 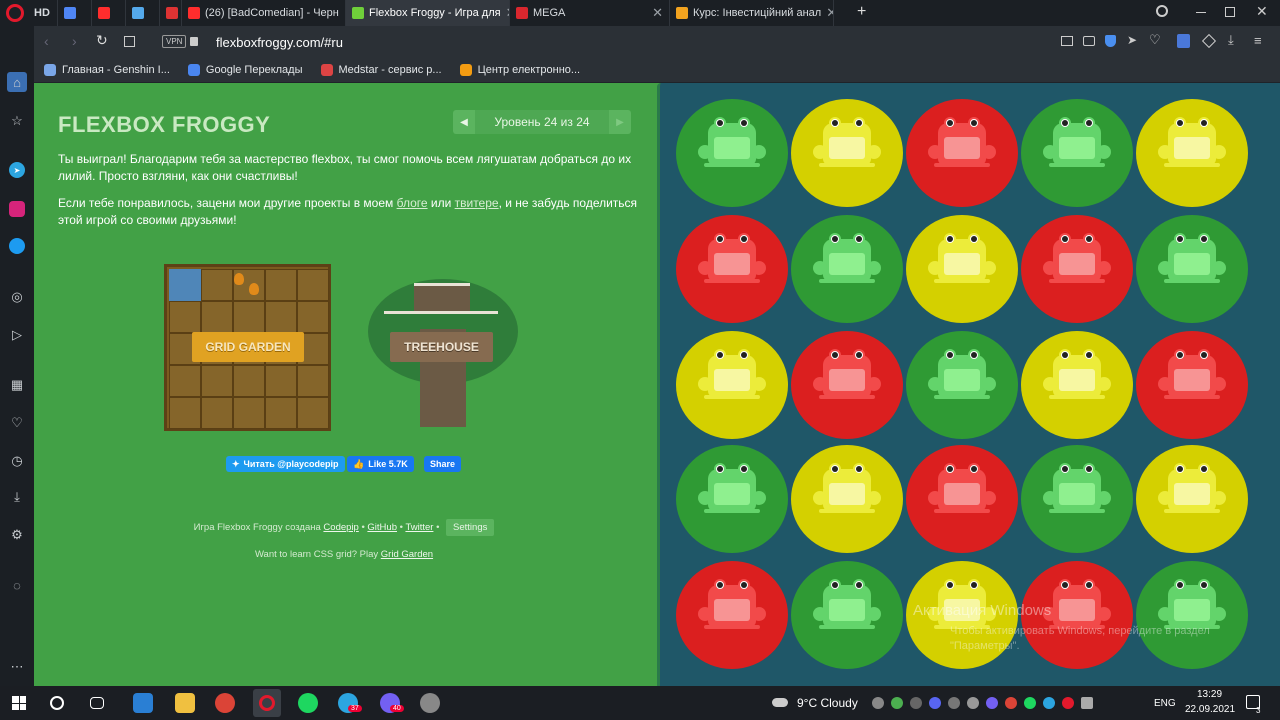 I want to click on treehouse-button: TREEHOUSE, so click(x=441, y=347).